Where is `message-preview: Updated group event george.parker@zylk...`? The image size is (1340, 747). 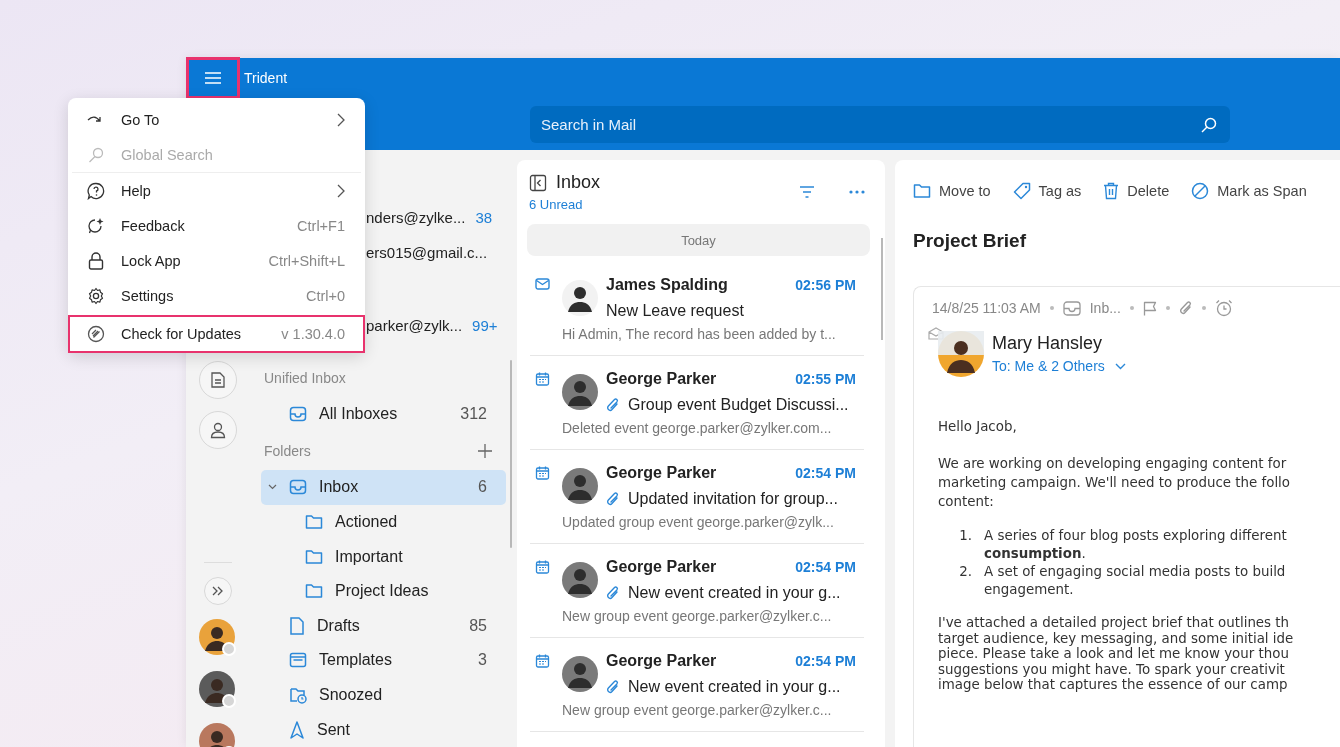
message-preview: Updated group event george.parker@zylk... is located at coordinates (698, 522).